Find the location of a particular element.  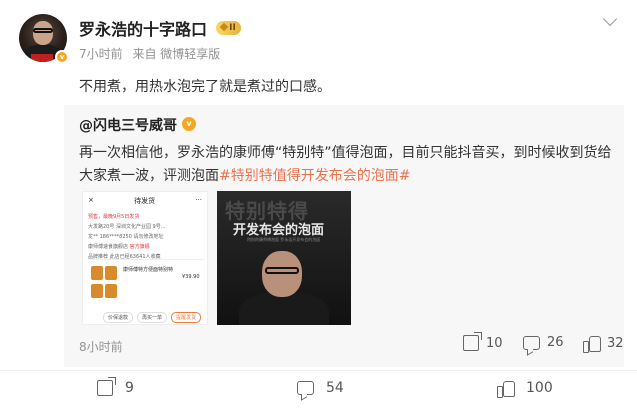

order-header: × 待发货 ··· is located at coordinates (145, 201).